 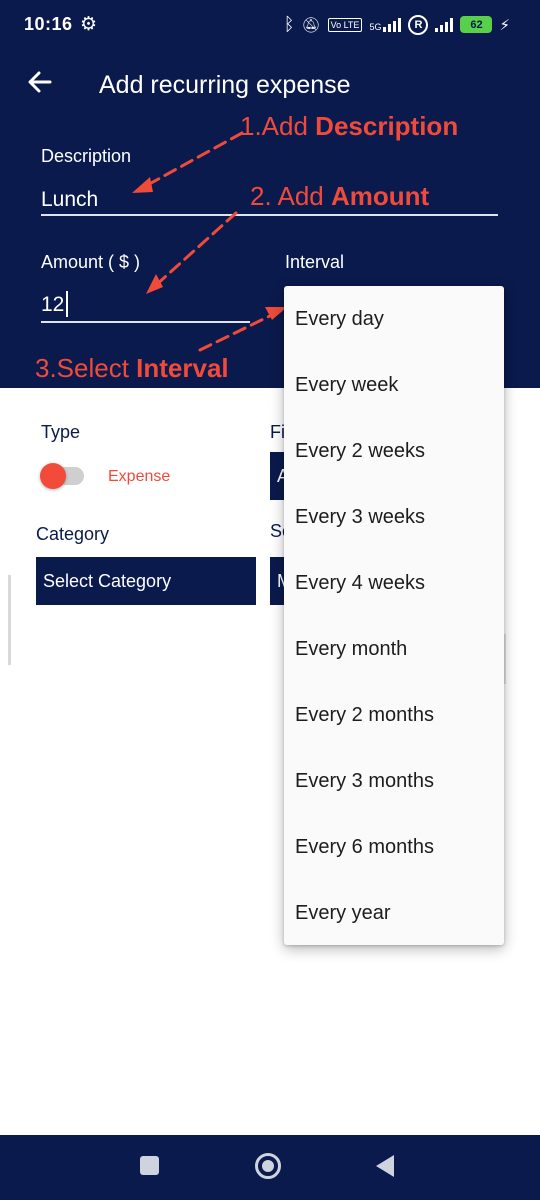 What do you see at coordinates (61, 432) in the screenshot?
I see `type-label: Type` at bounding box center [61, 432].